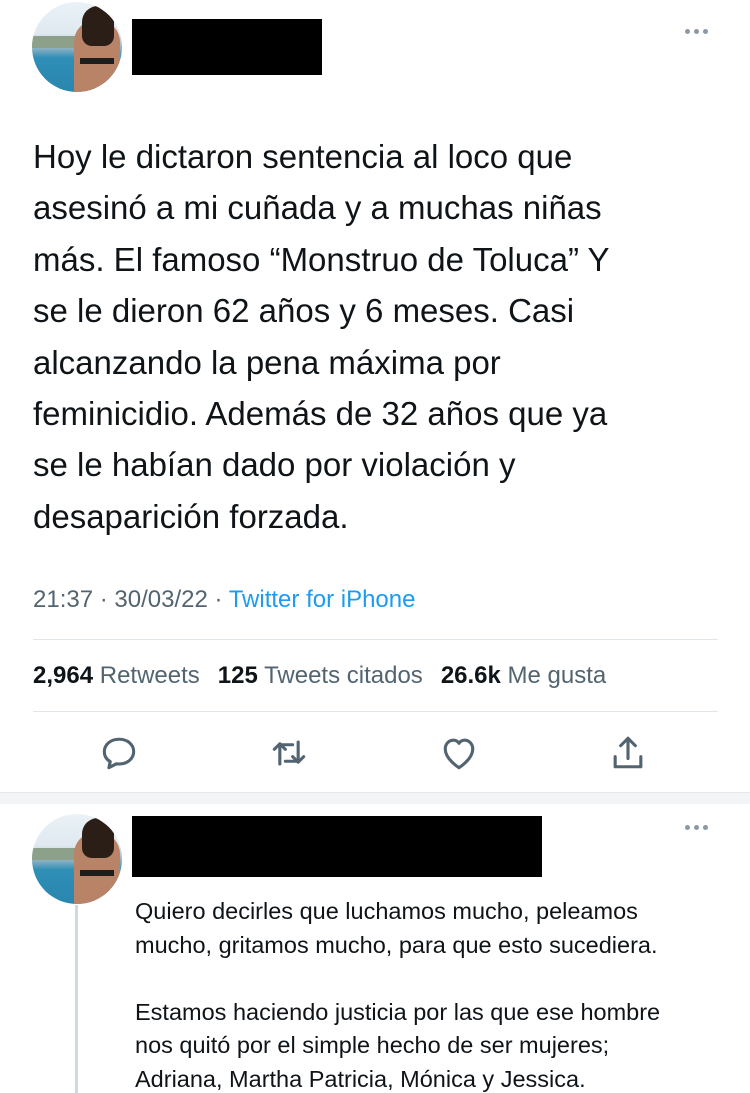 Image resolution: width=750 pixels, height=1093 pixels. I want to click on retweet-button, so click(289, 753).